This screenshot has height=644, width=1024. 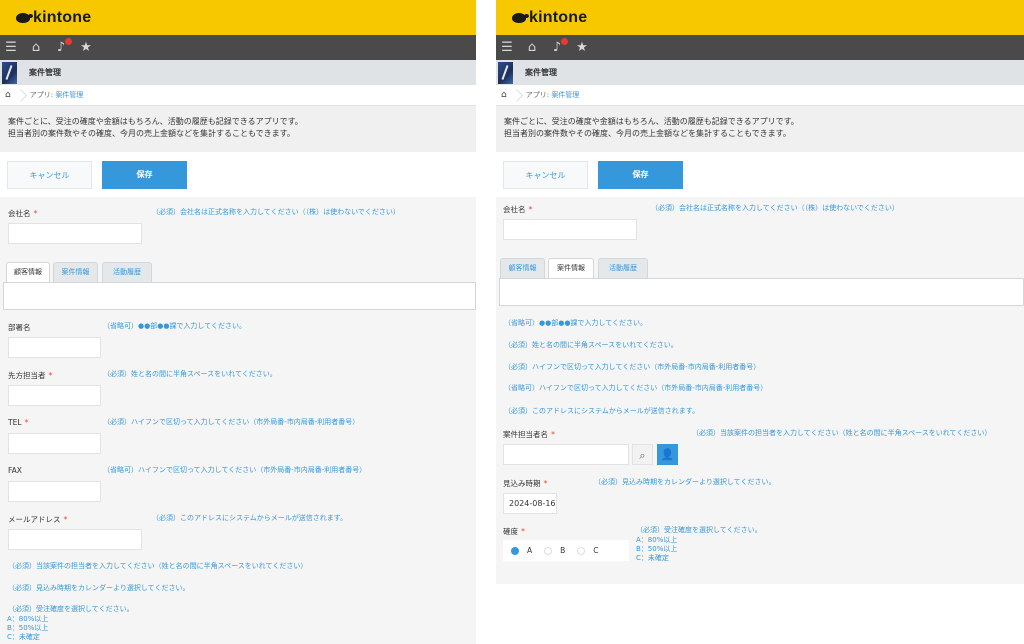 I want to click on certainty-label: 確度 *, so click(x=514, y=531).